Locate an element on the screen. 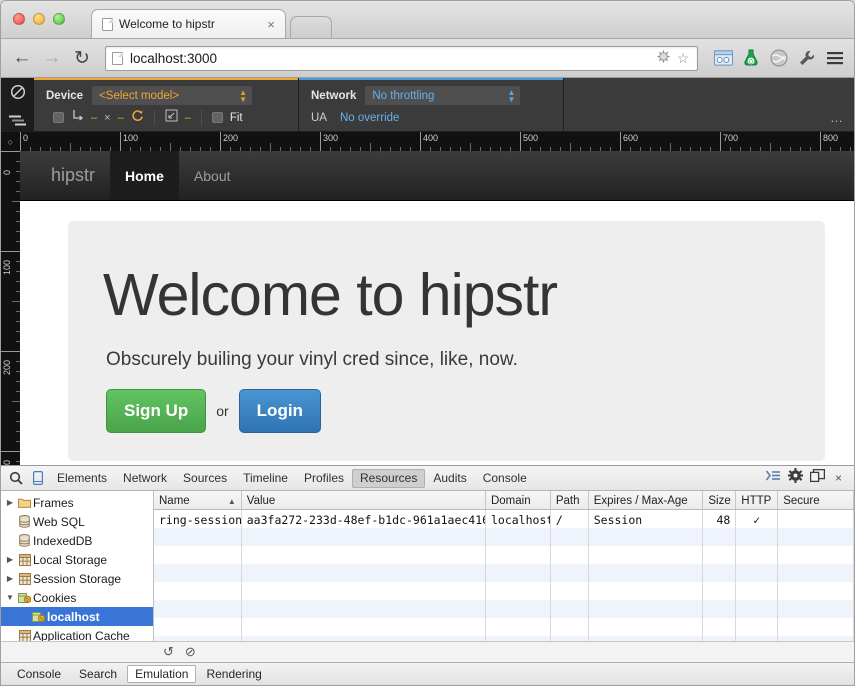  window-capture-icon is located at coordinates (723, 58).